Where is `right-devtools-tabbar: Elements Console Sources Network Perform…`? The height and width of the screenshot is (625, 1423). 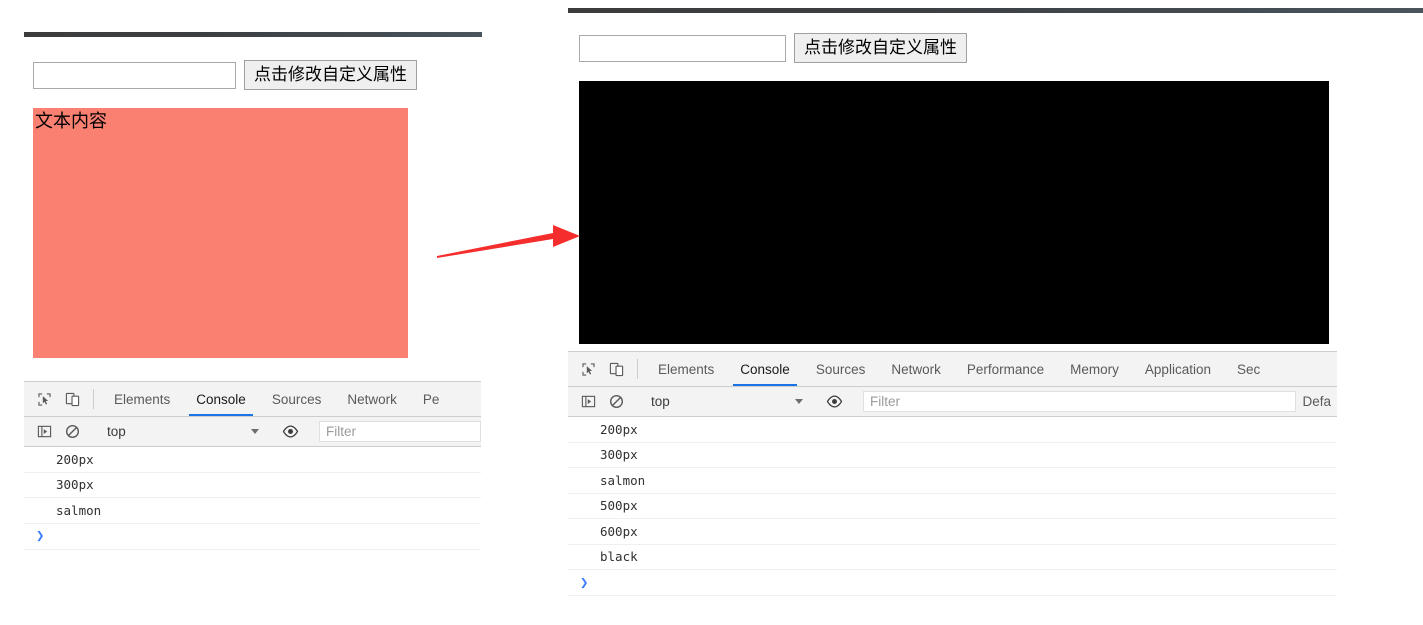
right-devtools-tabbar: Elements Console Sources Network Perform… is located at coordinates (952, 369).